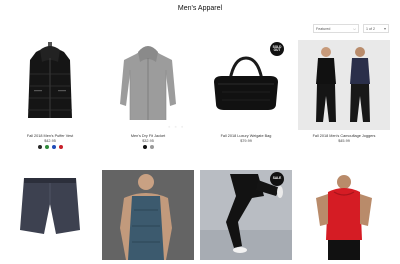  I want to click on product-image-shorts, so click(50, 215).